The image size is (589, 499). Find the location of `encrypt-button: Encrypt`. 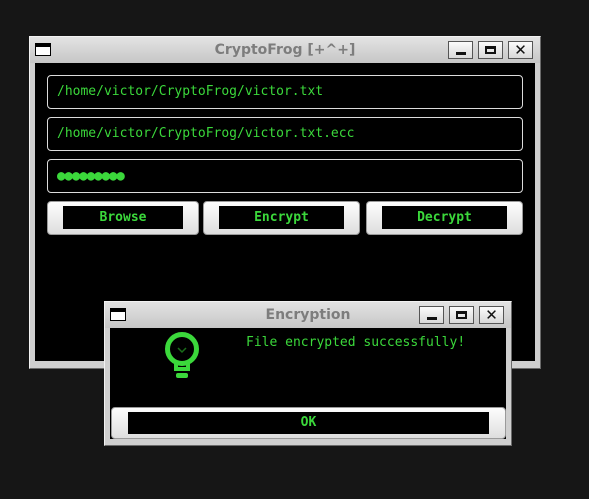

encrypt-button: Encrypt is located at coordinates (281, 218).